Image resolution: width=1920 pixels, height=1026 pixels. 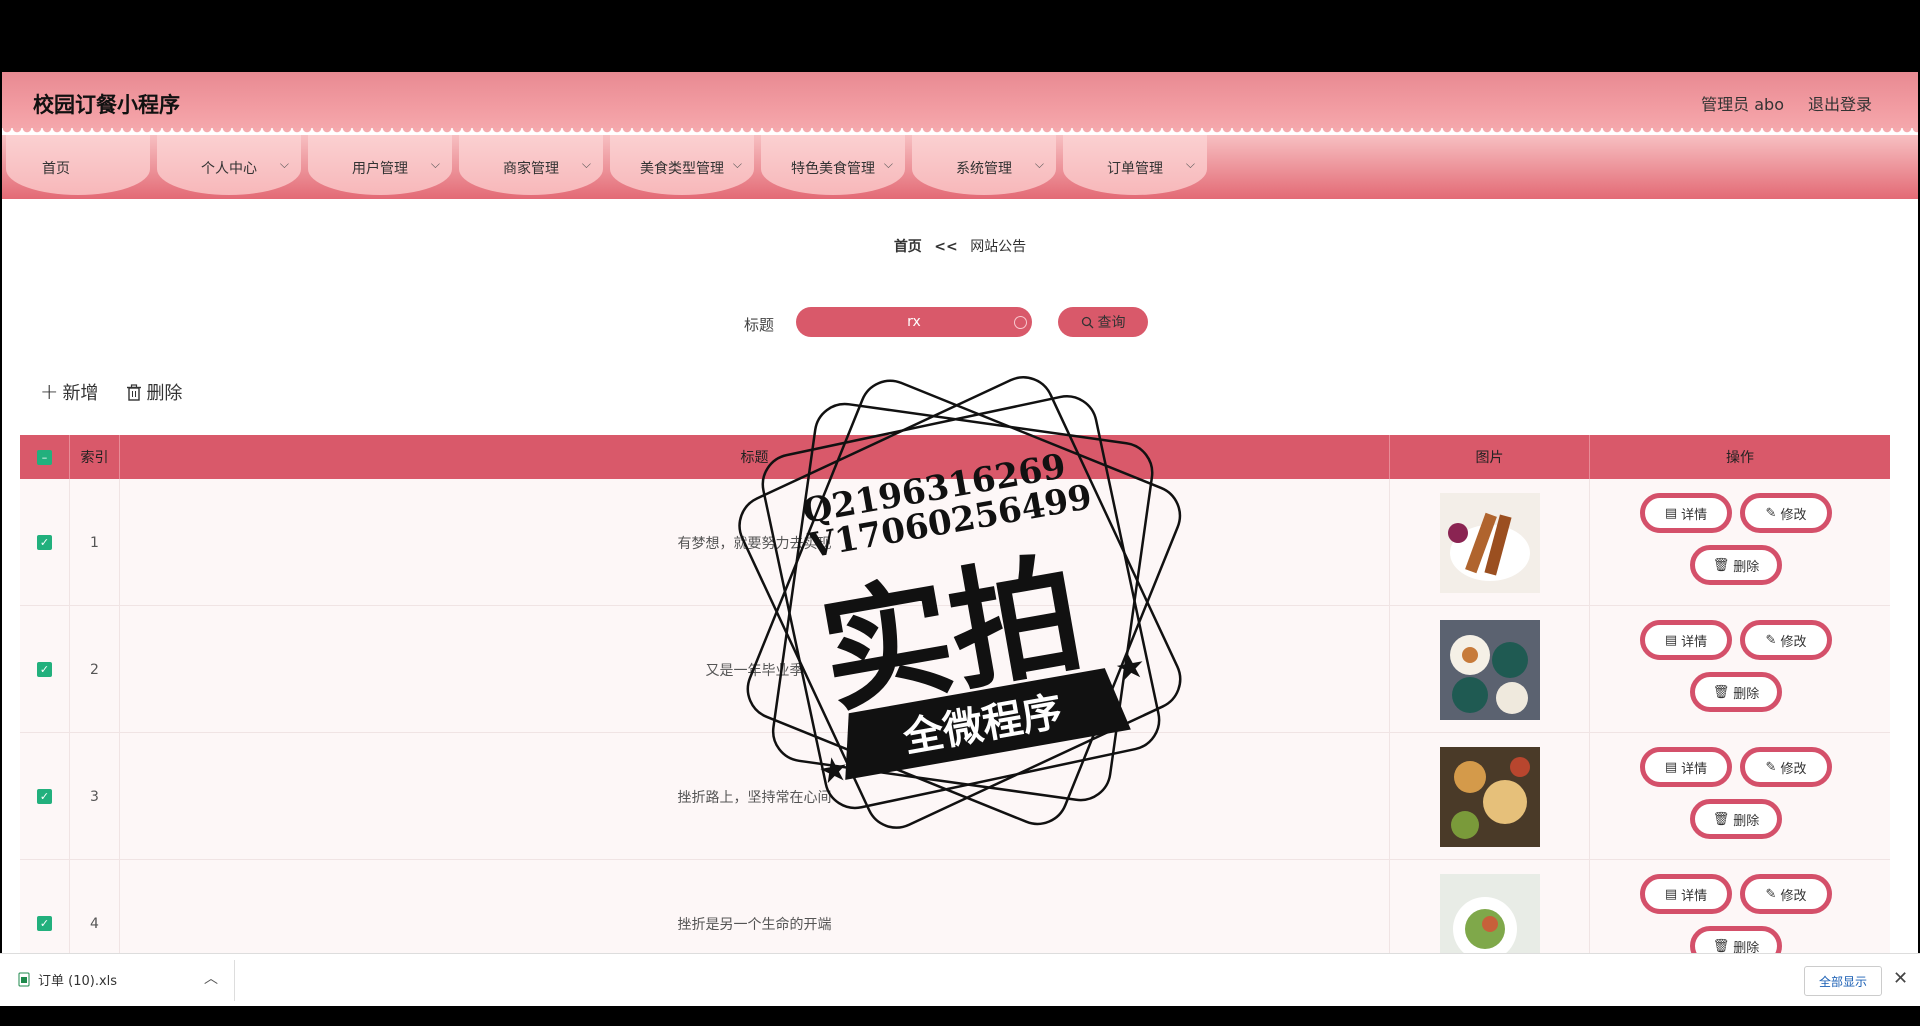 I want to click on select-all-checkbox: –, so click(x=44, y=457).